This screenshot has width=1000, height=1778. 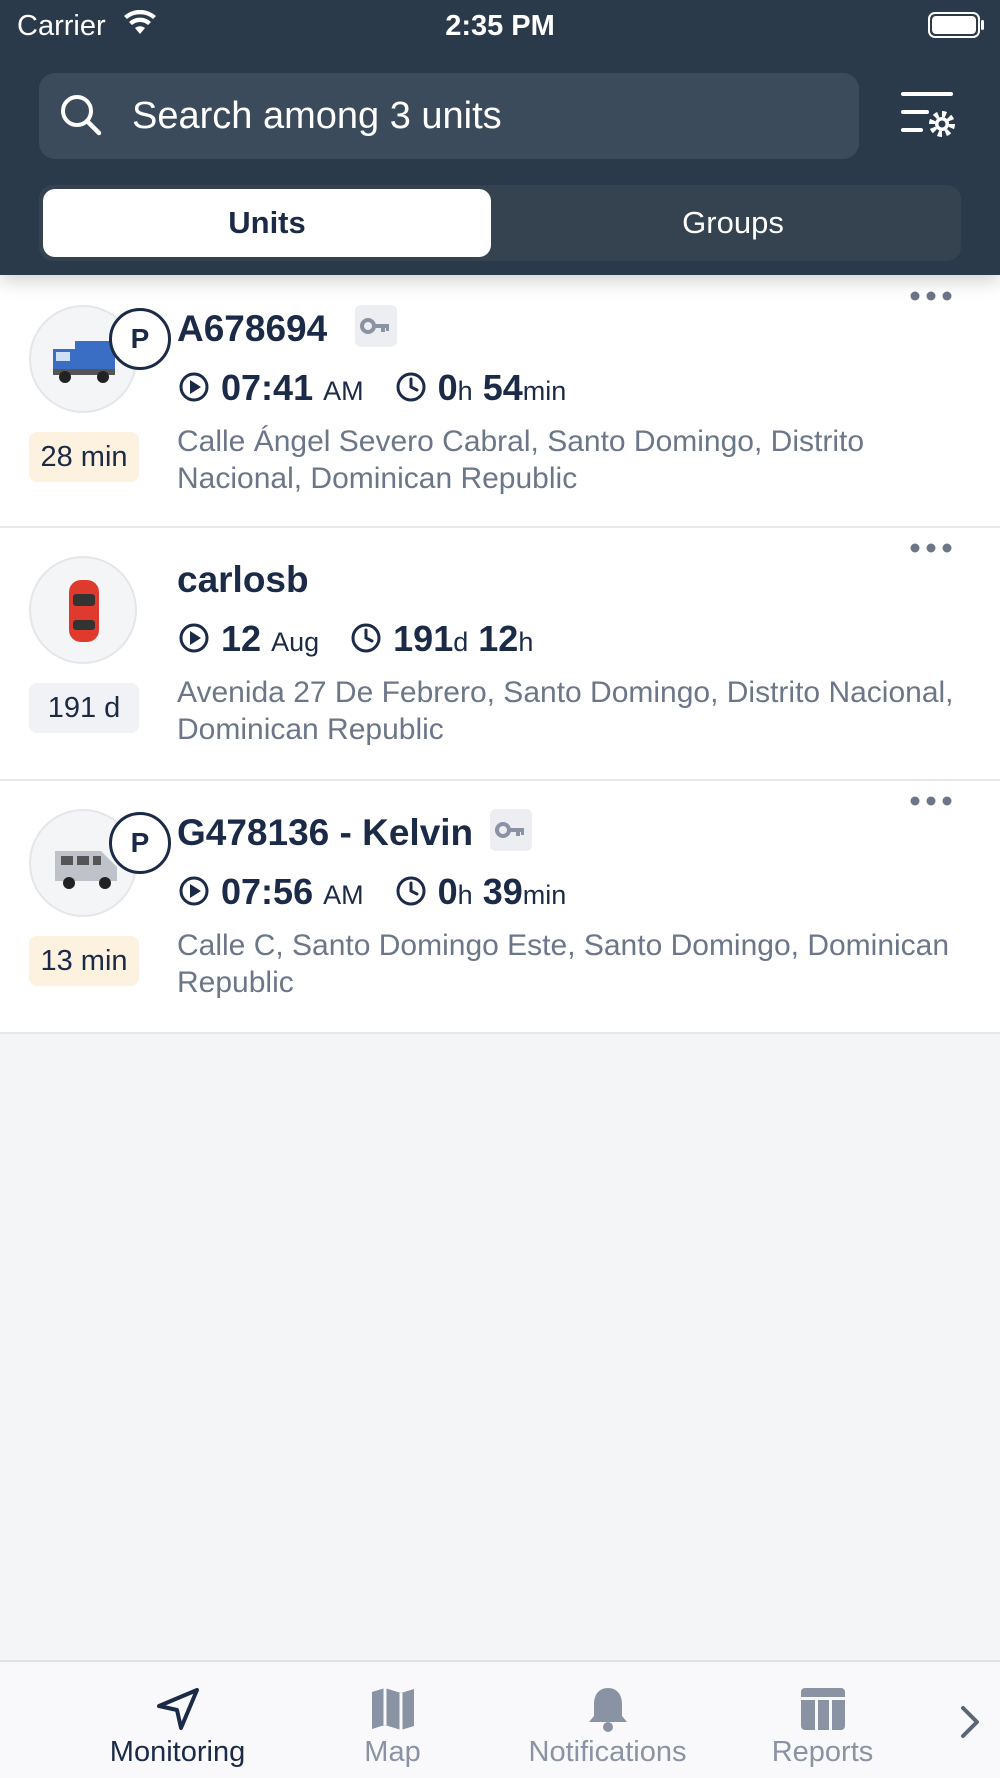 I want to click on duration-a: 191, so click(x=423, y=638).